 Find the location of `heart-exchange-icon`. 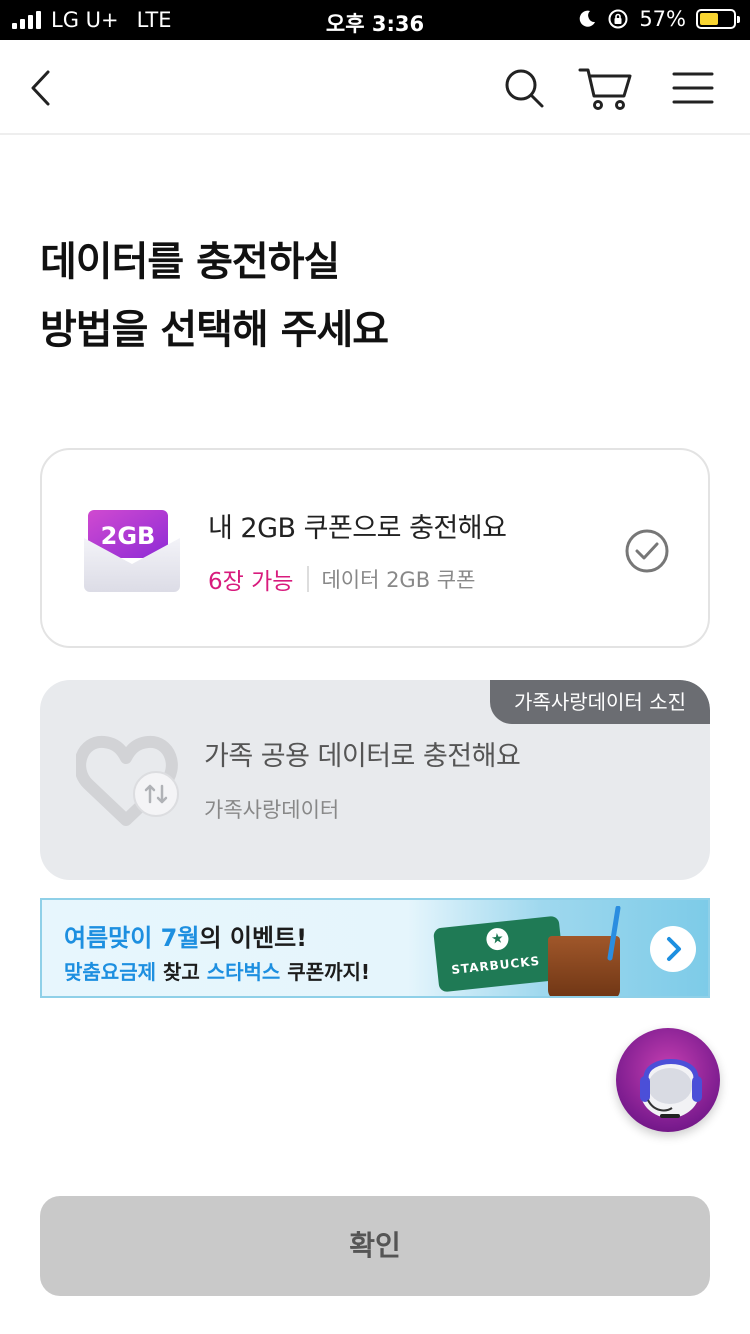

heart-exchange-icon is located at coordinates (127, 781).